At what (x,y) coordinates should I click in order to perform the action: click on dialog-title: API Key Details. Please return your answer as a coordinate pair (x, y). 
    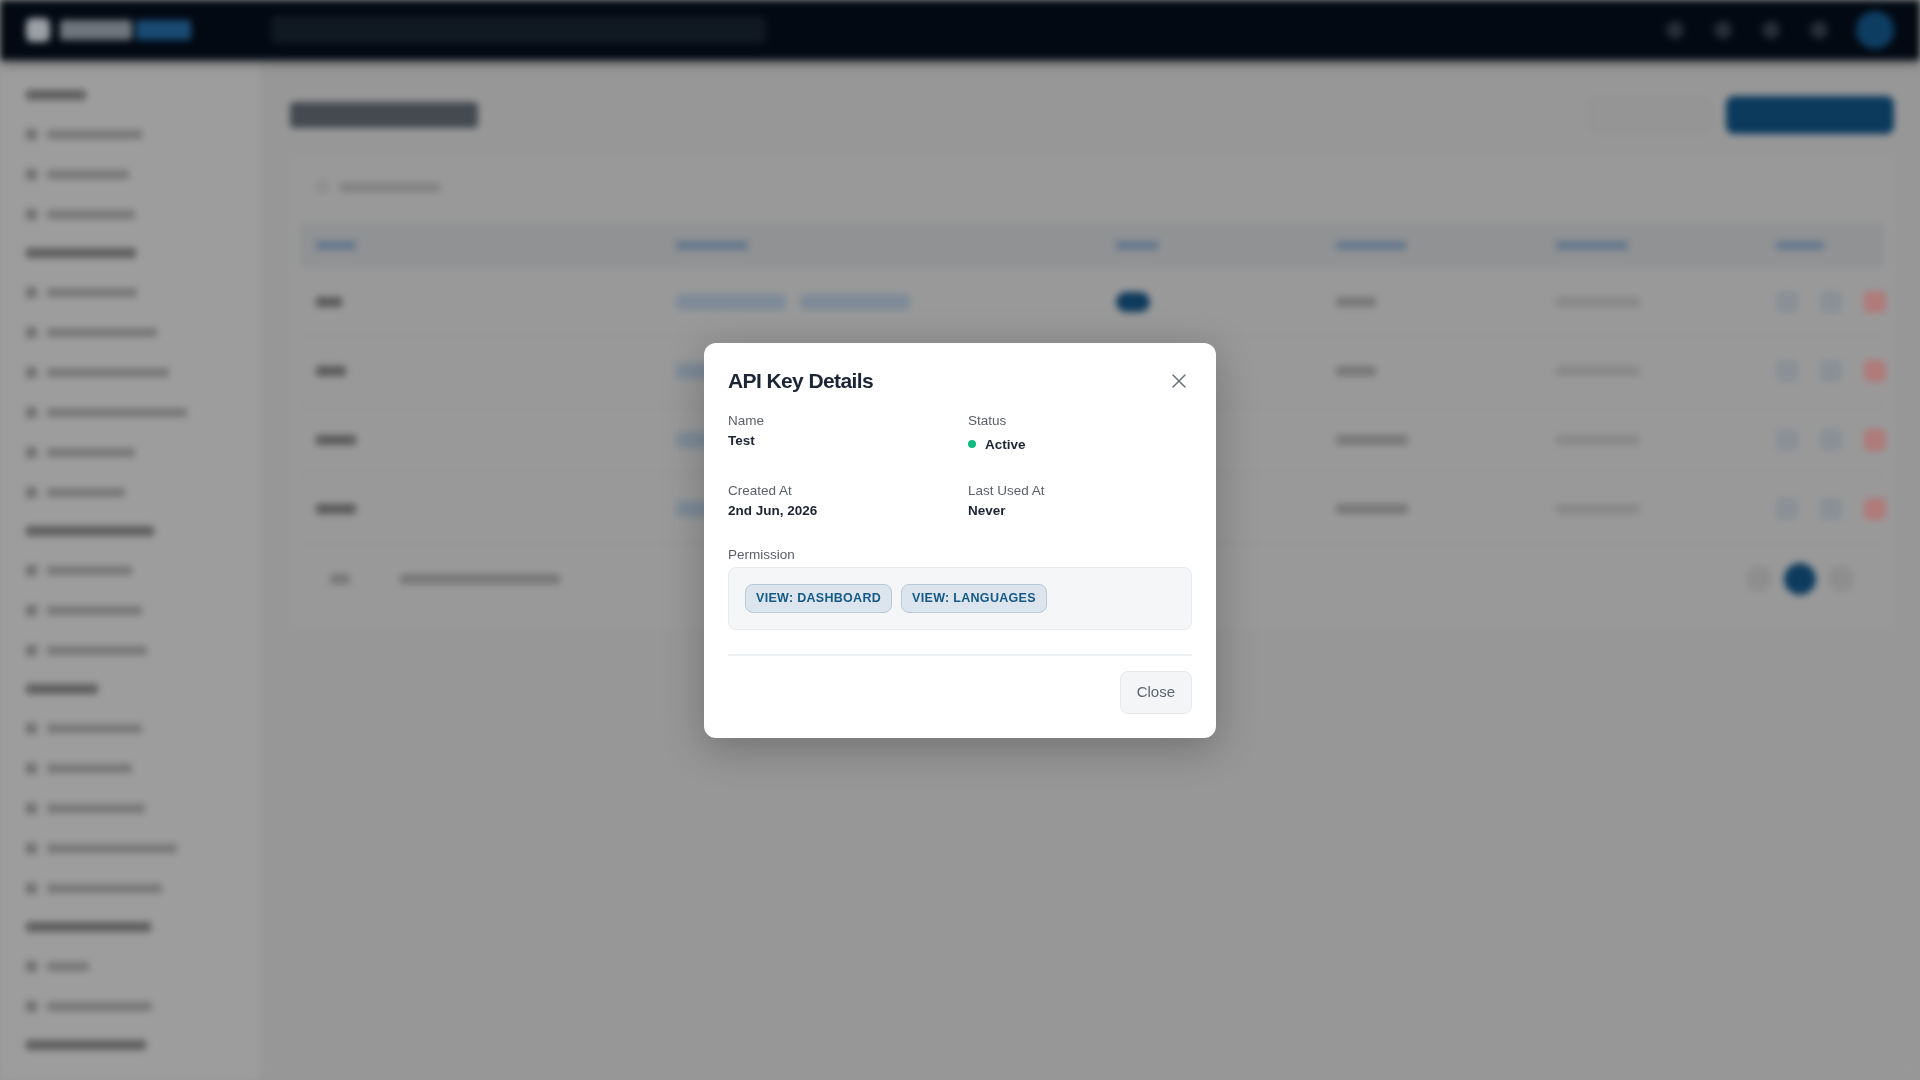
    Looking at the image, I should click on (801, 380).